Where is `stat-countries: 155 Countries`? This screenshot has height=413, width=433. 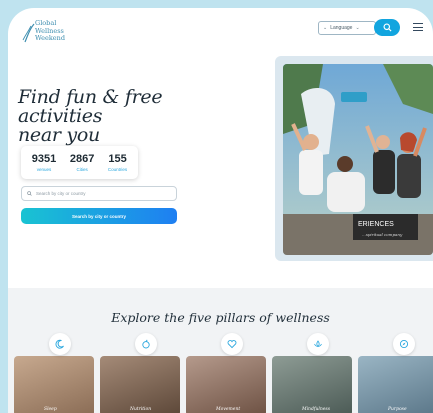 stat-countries: 155 Countries is located at coordinates (117, 162).